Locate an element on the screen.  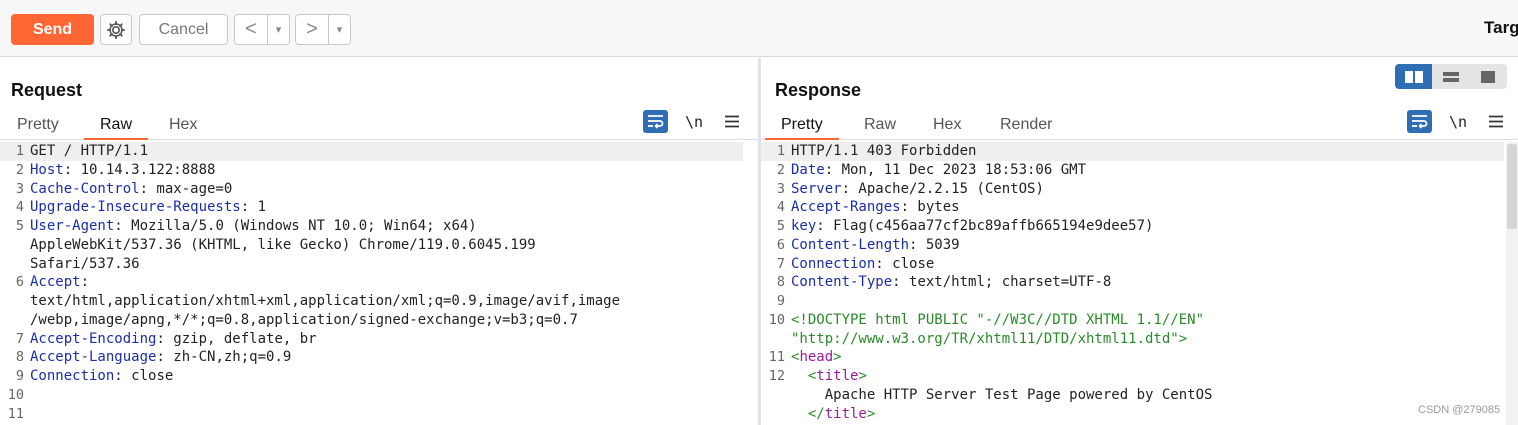
response-tab-render: Render is located at coordinates (1026, 127).